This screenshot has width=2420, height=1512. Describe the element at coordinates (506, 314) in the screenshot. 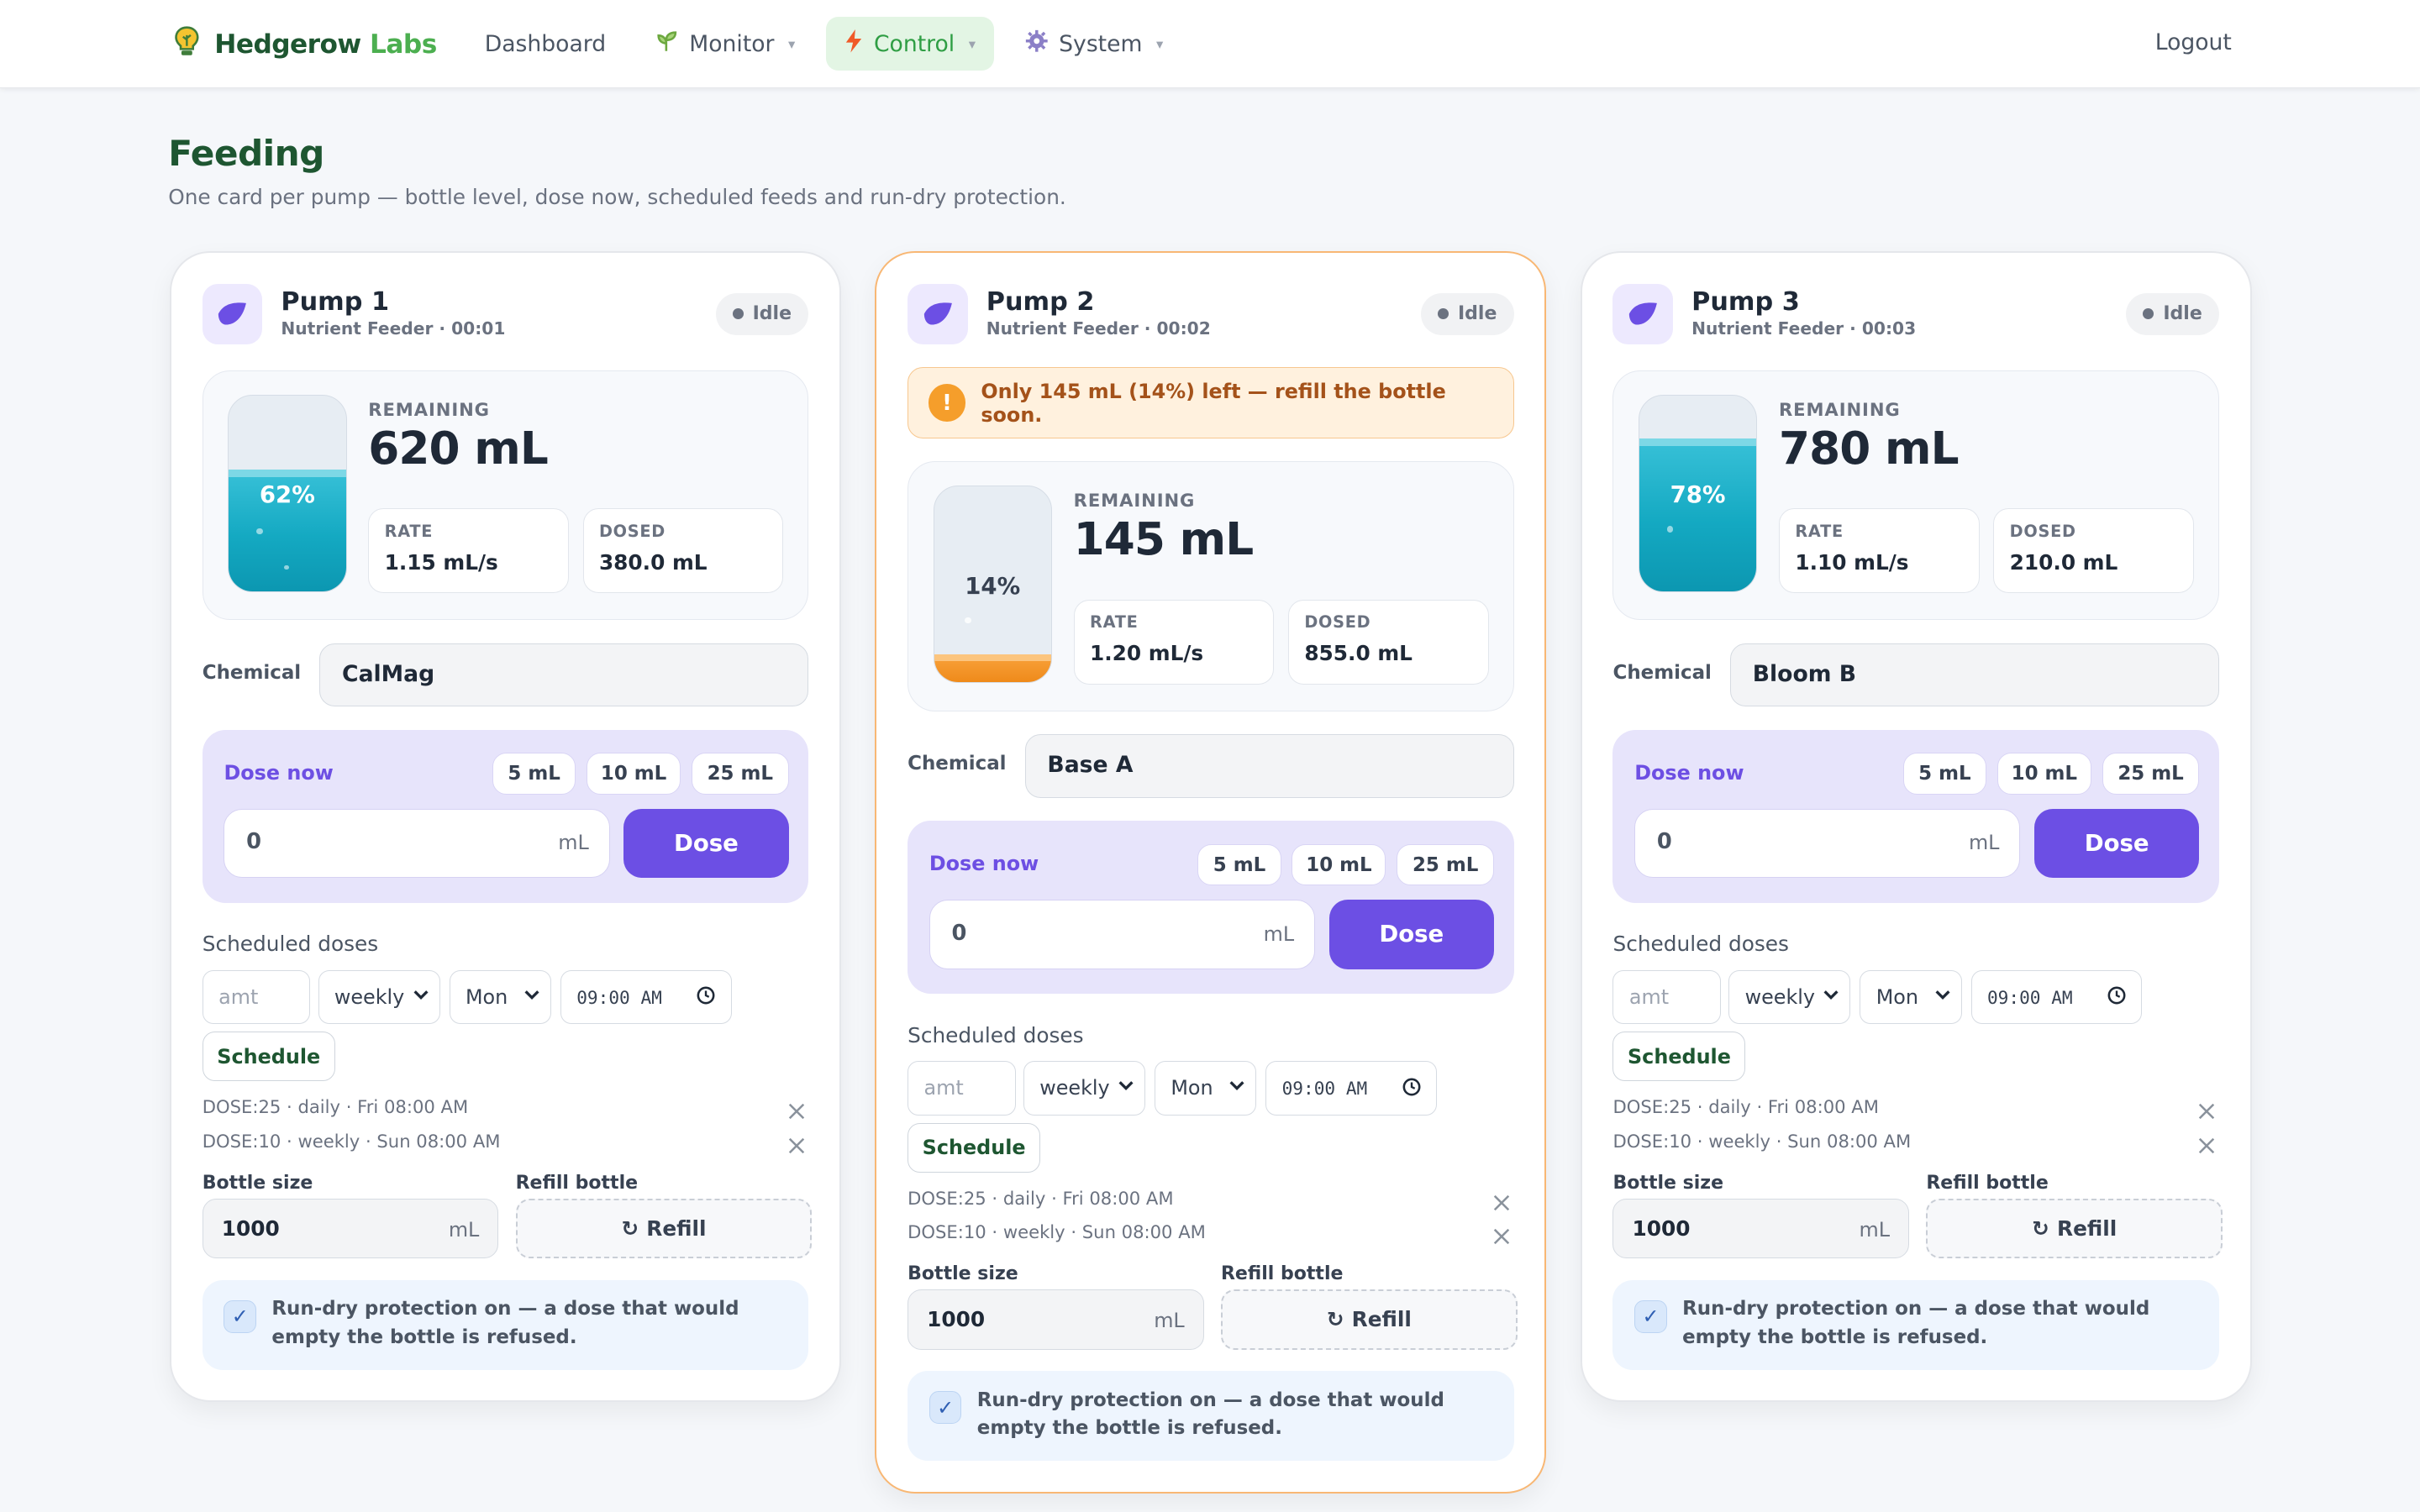

I see `pump-card-header: Pump 1 Nutrient Feeder · 00:01 Idle` at that location.